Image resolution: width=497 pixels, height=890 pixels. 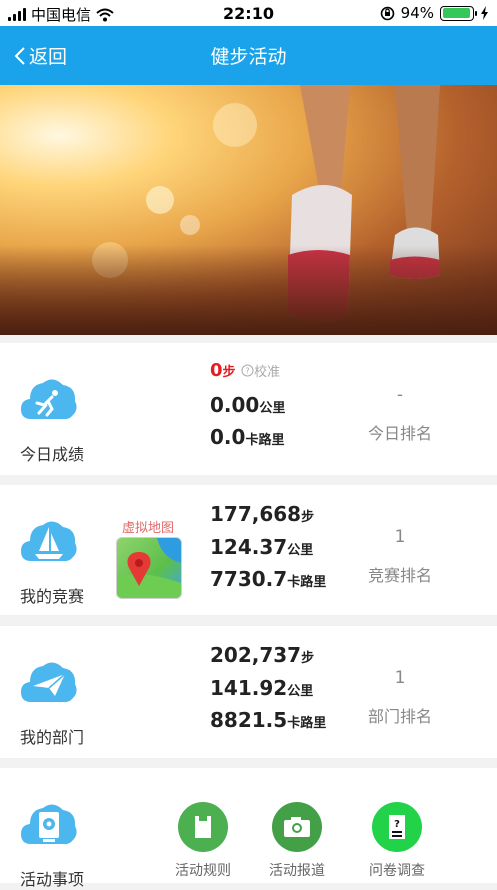 I want to click on today-steps: 0步 ? 校准, so click(x=245, y=370).